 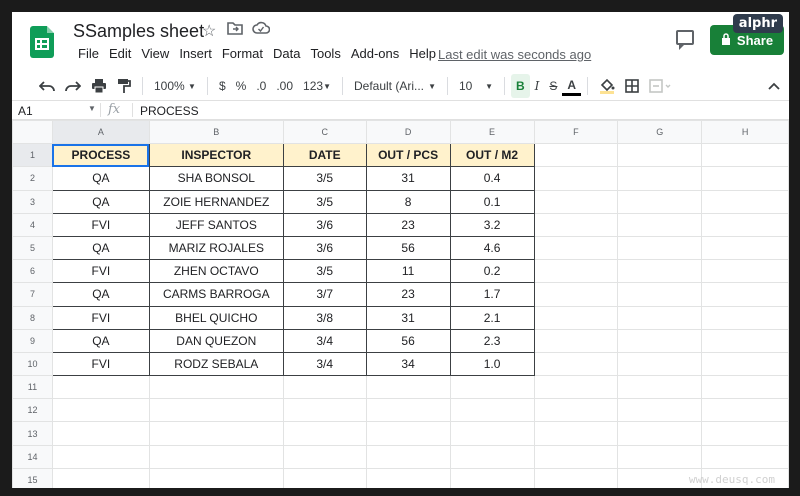 I want to click on cell-b14, so click(x=216, y=456).